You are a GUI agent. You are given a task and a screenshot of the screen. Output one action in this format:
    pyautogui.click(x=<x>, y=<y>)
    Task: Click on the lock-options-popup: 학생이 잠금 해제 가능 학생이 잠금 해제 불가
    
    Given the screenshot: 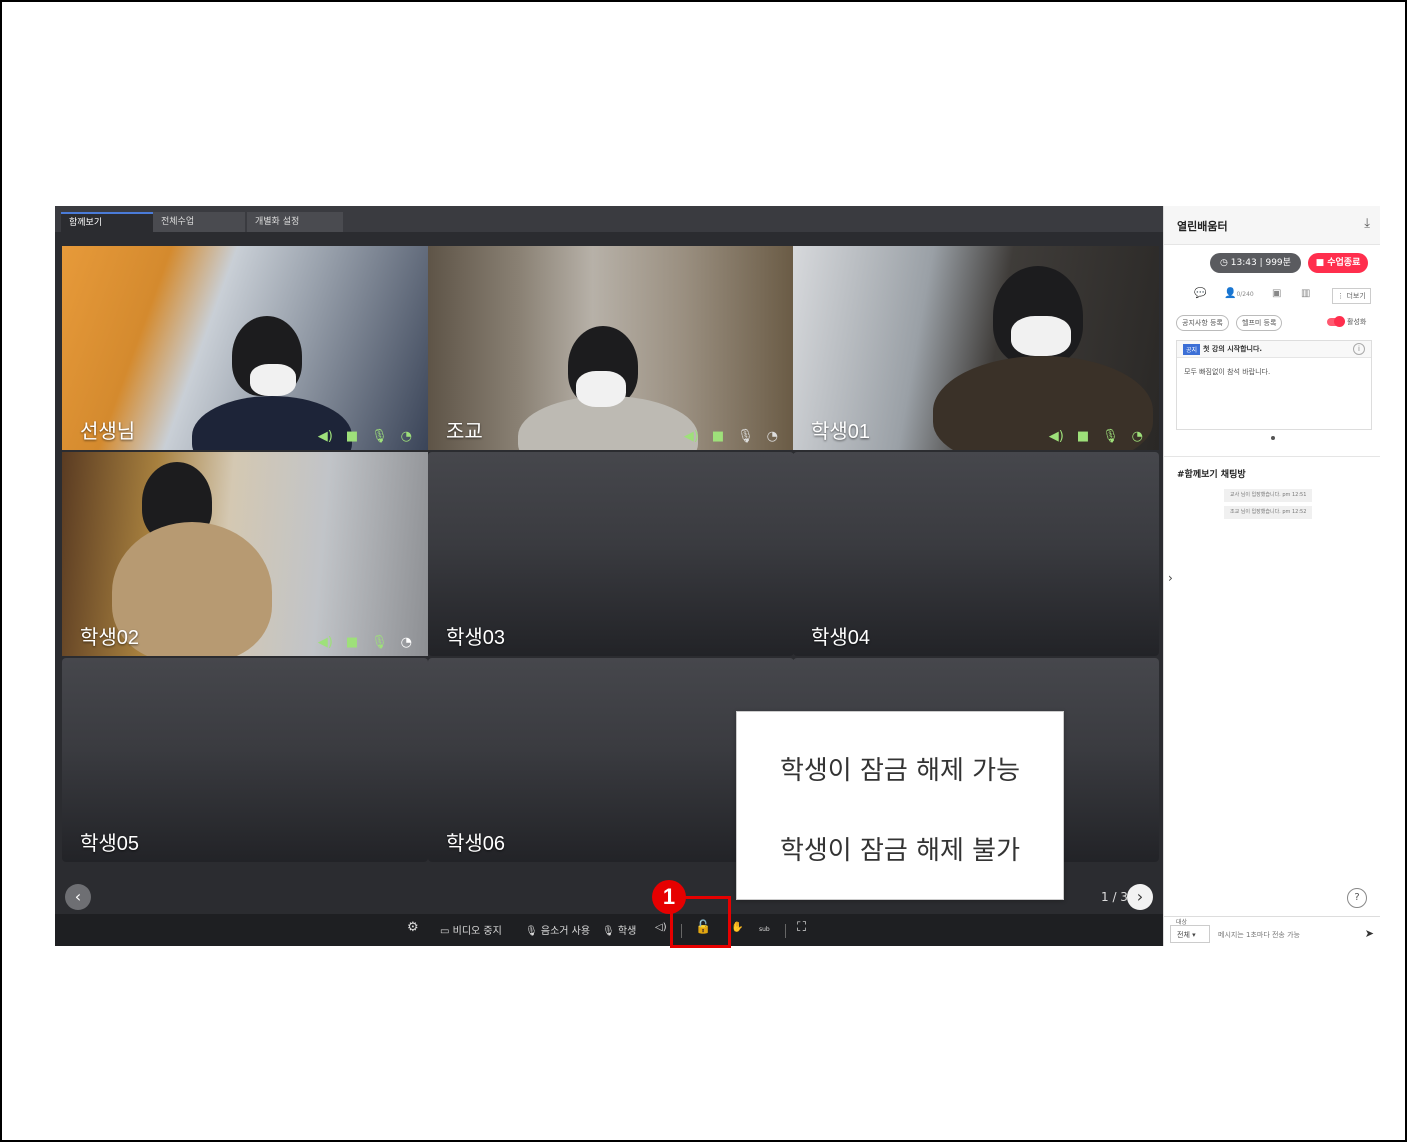 What is the action you would take?
    pyautogui.click(x=900, y=805)
    